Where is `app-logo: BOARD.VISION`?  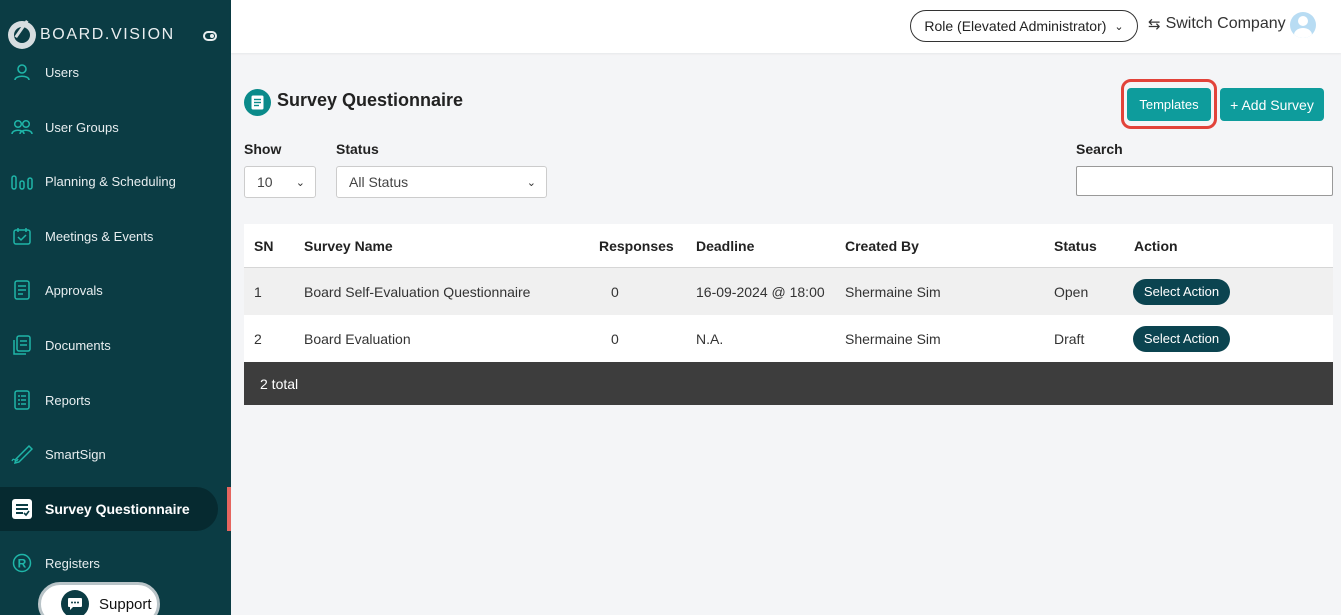
app-logo: BOARD.VISION is located at coordinates (91, 35).